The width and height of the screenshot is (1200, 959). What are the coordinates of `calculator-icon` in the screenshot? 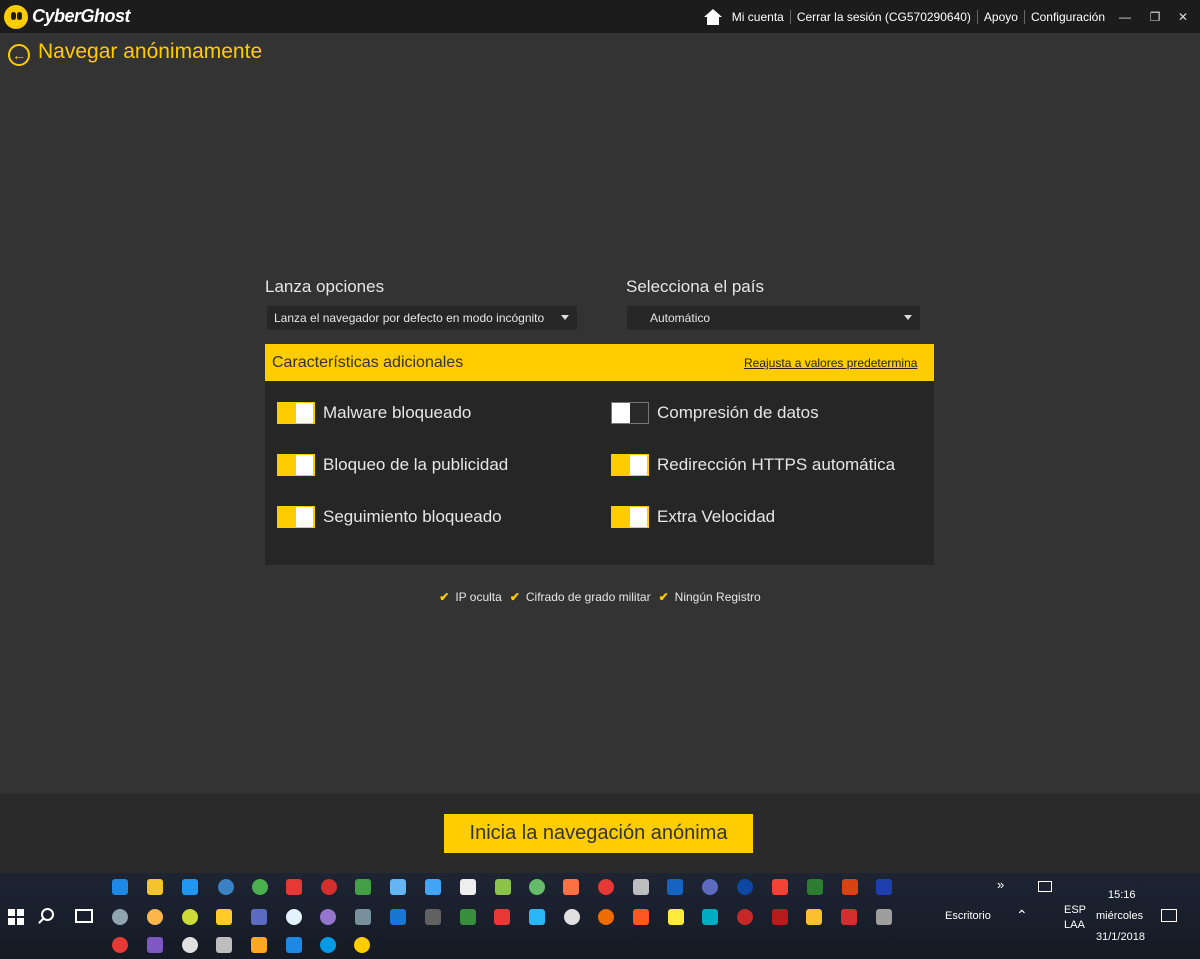 It's located at (641, 887).